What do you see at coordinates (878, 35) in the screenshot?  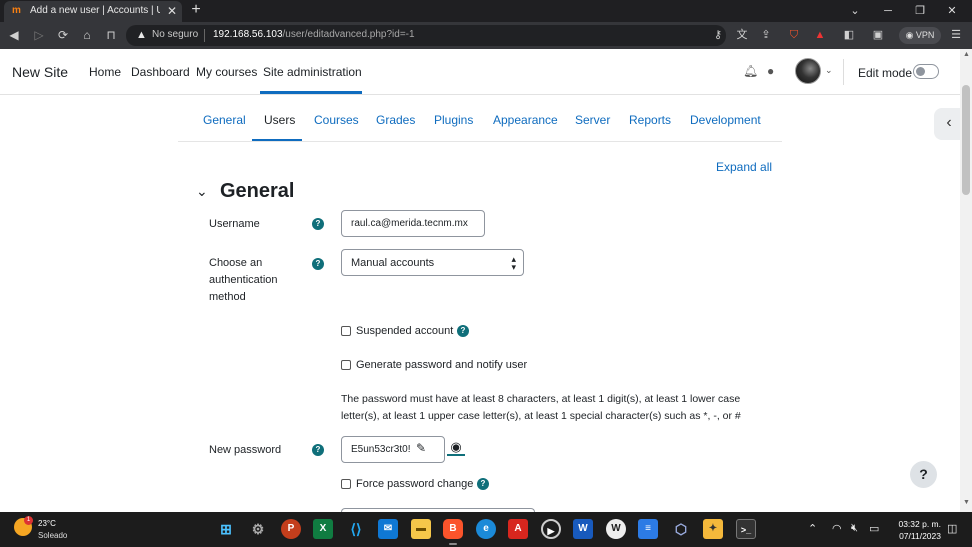 I see `wallet-icon: ▣` at bounding box center [878, 35].